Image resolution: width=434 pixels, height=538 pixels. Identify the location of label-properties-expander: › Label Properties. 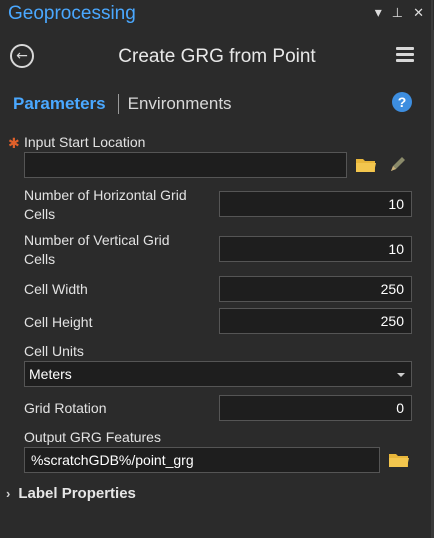
(71, 493).